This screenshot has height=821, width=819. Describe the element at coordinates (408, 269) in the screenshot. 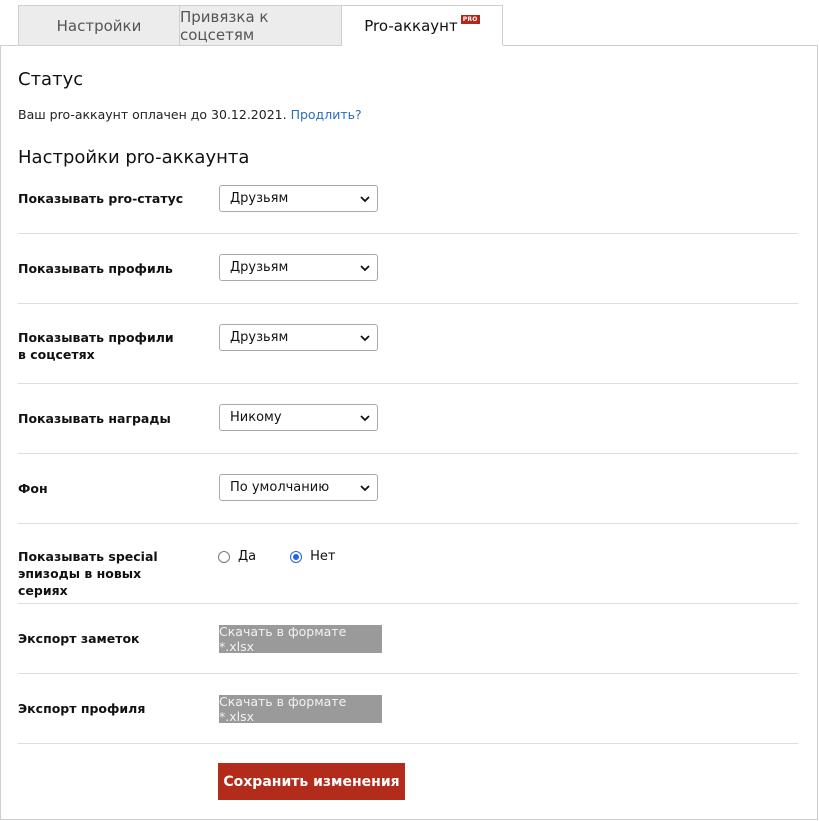

I see `row-profile: Показывать профиль Друзьям` at that location.